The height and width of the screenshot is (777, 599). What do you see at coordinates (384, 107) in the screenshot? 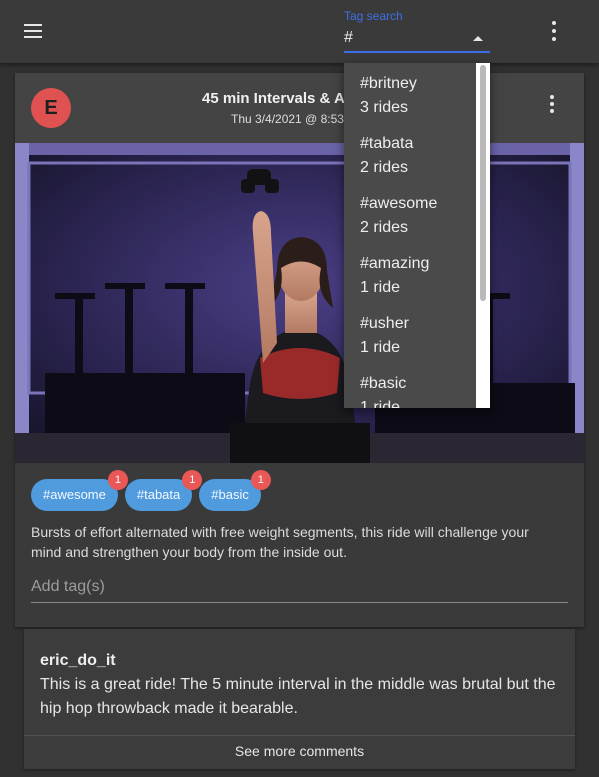
I see `tag-option-count: 3 rides` at bounding box center [384, 107].